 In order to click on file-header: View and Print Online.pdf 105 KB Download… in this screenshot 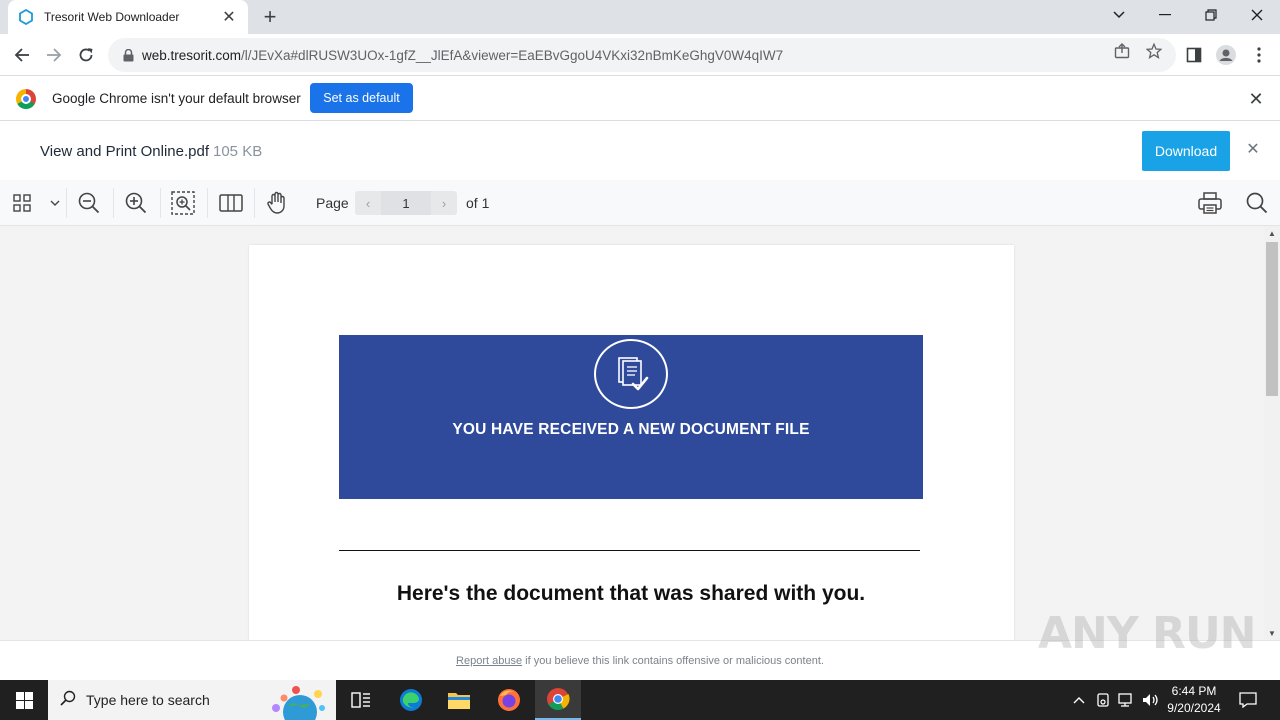, I will do `click(640, 151)`.